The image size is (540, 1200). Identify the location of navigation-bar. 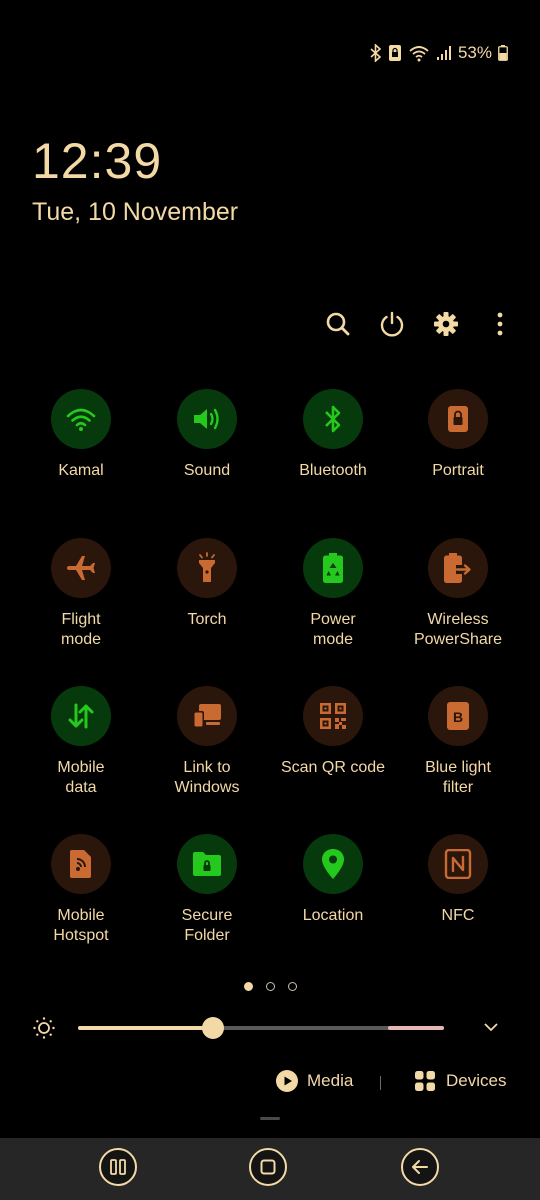
(270, 1169).